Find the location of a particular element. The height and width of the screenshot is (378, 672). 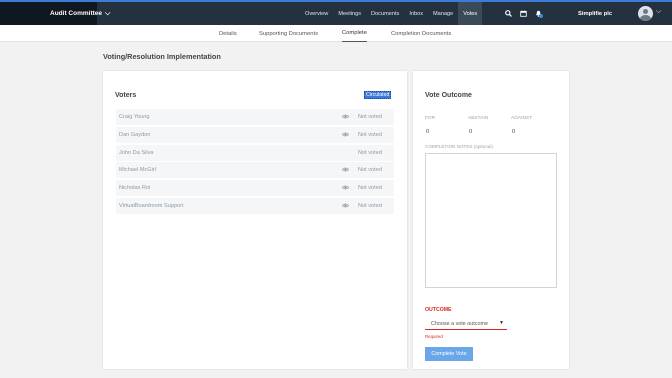

organization-name: Simplifie plc is located at coordinates (595, 13).